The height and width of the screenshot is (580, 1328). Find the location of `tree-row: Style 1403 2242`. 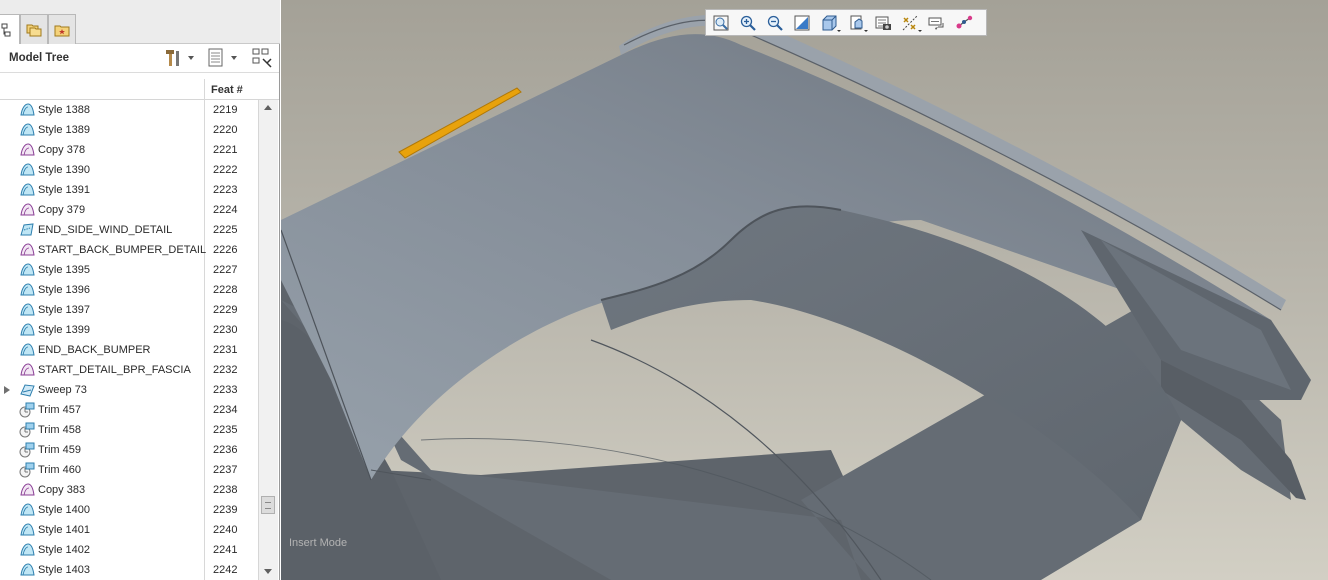

tree-row: Style 1403 2242 is located at coordinates (129, 570).